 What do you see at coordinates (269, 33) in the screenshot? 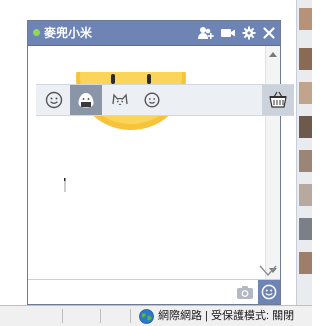
I see `close-icon` at bounding box center [269, 33].